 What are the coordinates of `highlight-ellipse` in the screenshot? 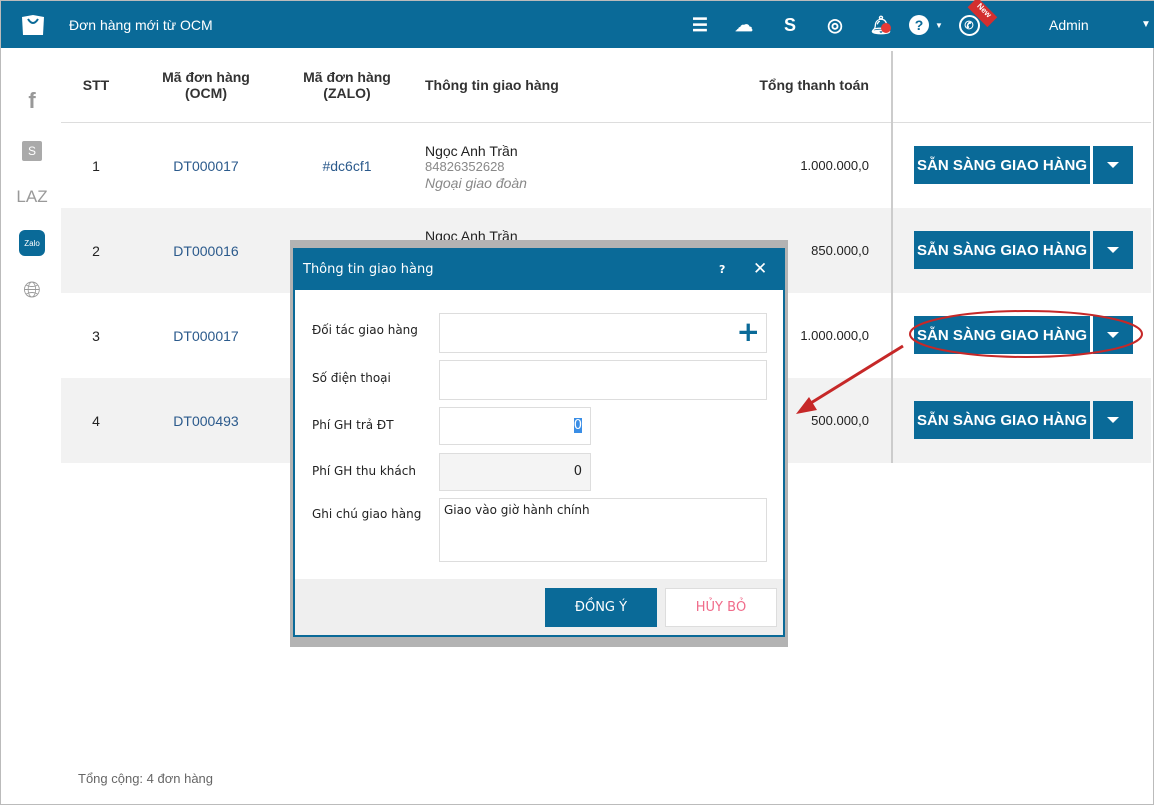 It's located at (1026, 334).